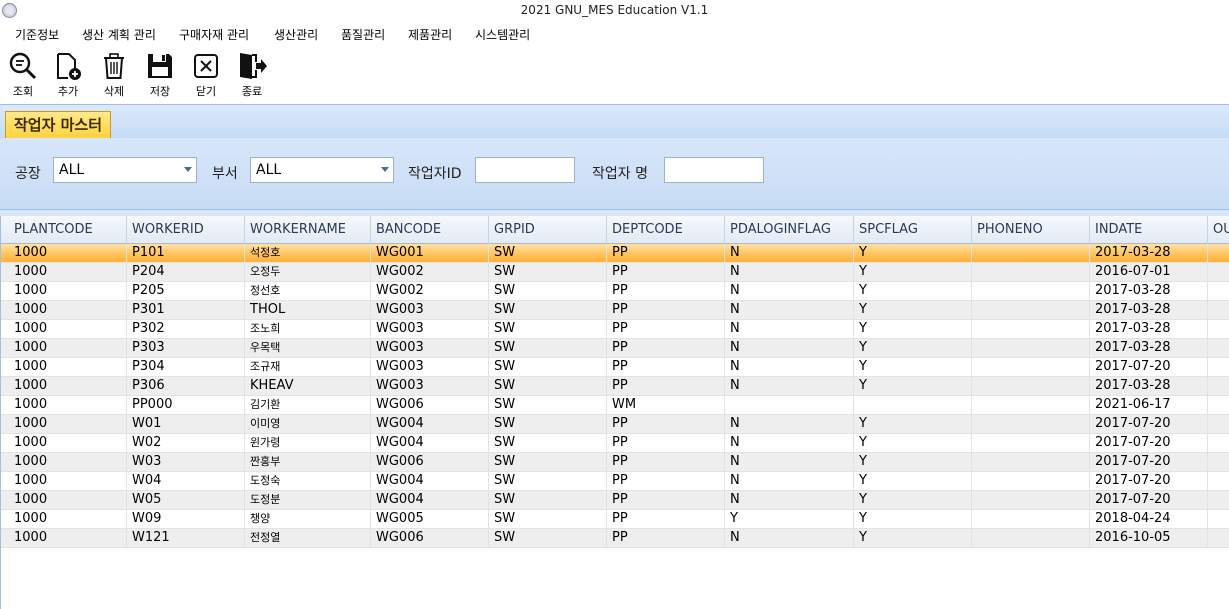  I want to click on cell-workerid: P204, so click(186, 272).